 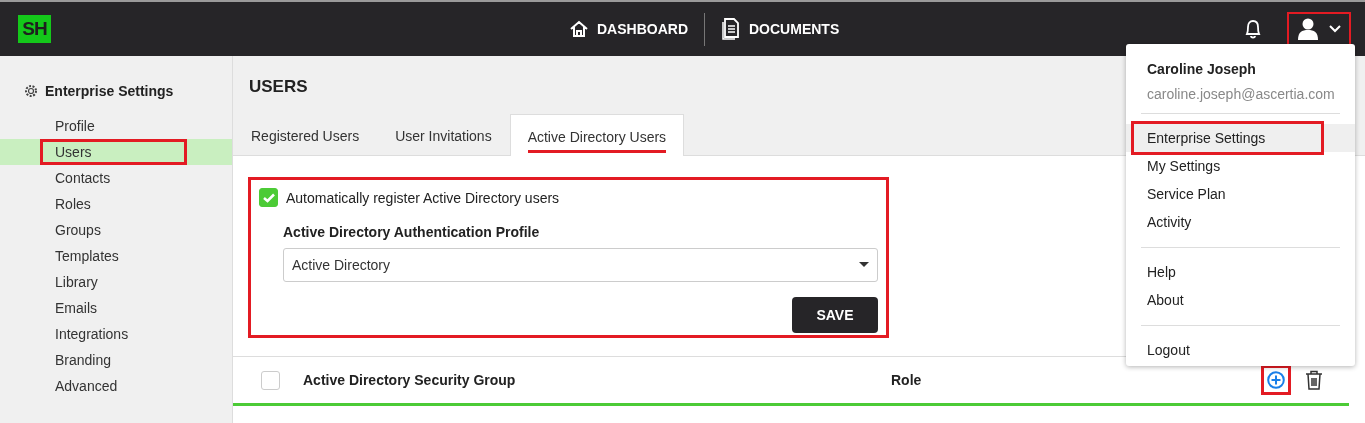 What do you see at coordinates (116, 308) in the screenshot?
I see `sidebar-item: Emails` at bounding box center [116, 308].